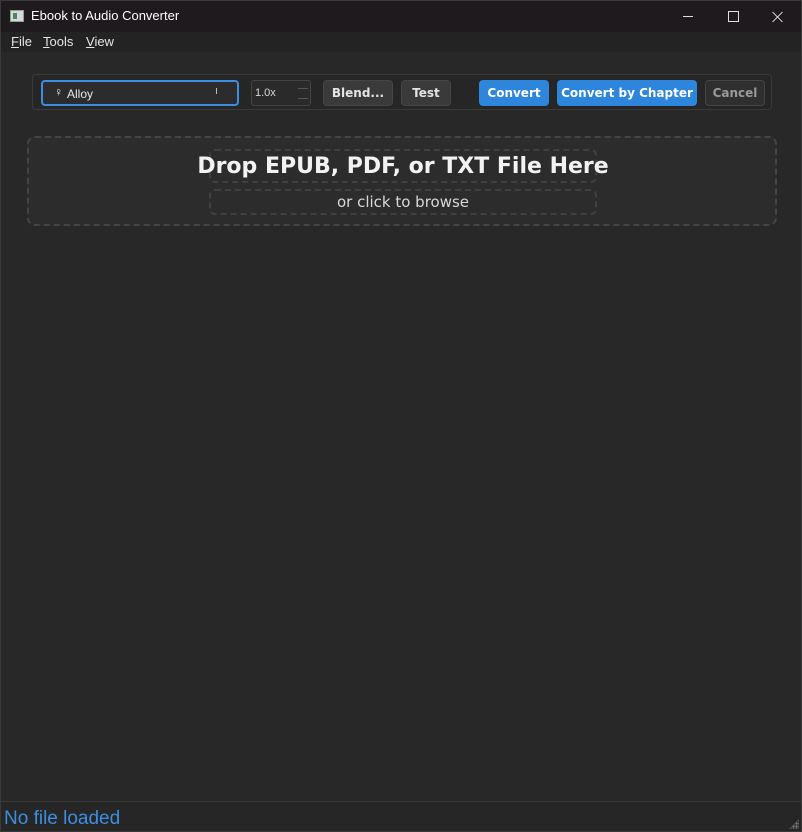 The height and width of the screenshot is (832, 802). Describe the element at coordinates (281, 93) in the screenshot. I see `speed-stepper: 1.0x` at that location.